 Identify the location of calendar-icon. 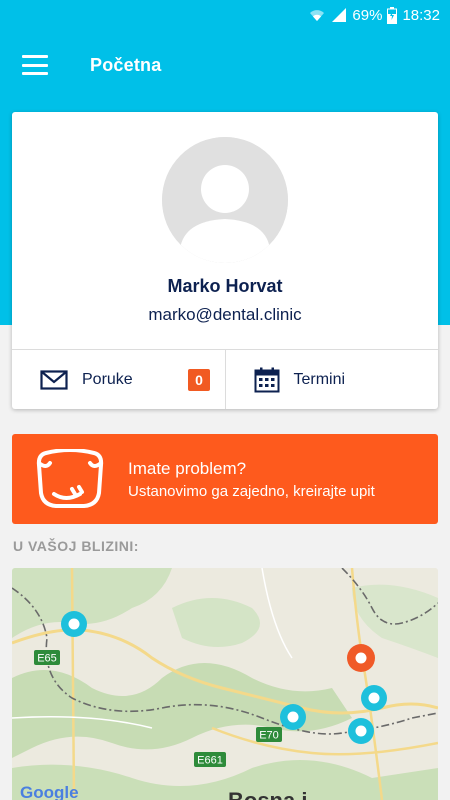
(267, 380).